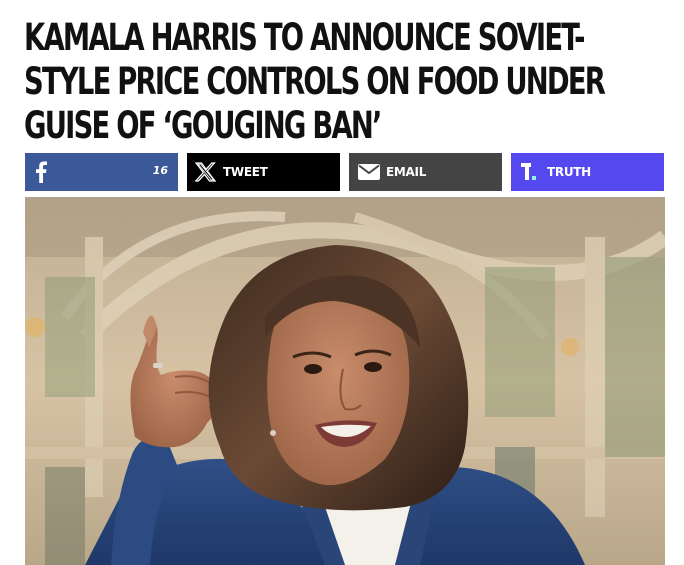  What do you see at coordinates (160, 170) in the screenshot?
I see `facebook-share-count: 16` at bounding box center [160, 170].